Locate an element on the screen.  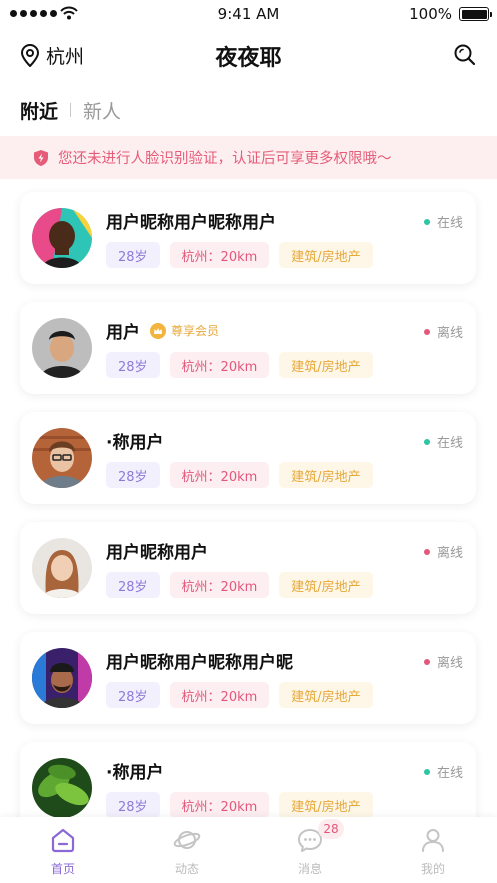
bottom-tab-bar: 首页 动态 28 消息 我的 is located at coordinates (248, 850).